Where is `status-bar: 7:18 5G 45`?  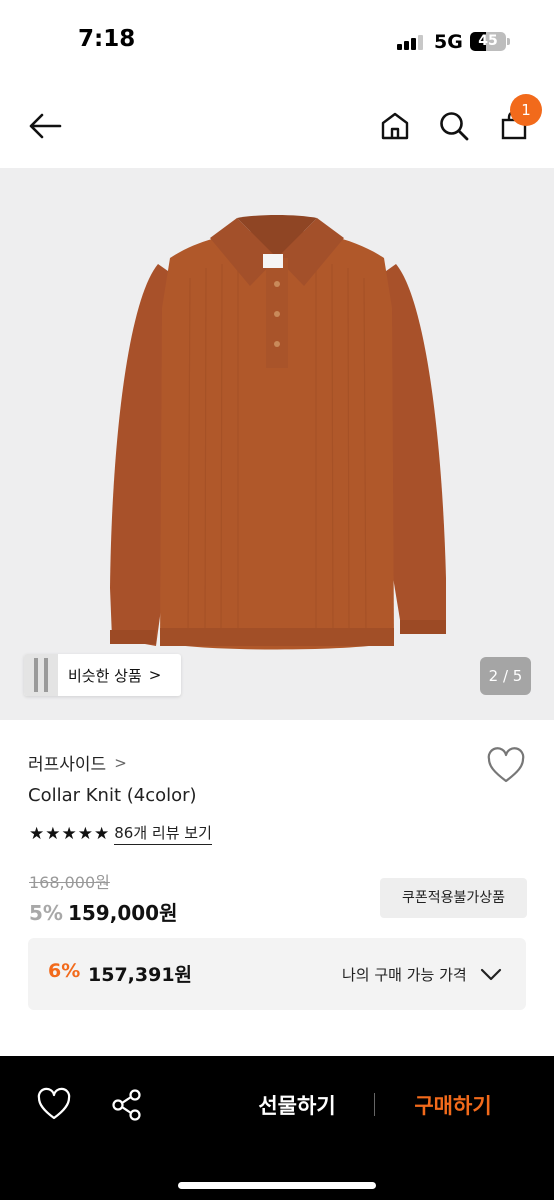
status-bar: 7:18 5G 45 is located at coordinates (277, 42).